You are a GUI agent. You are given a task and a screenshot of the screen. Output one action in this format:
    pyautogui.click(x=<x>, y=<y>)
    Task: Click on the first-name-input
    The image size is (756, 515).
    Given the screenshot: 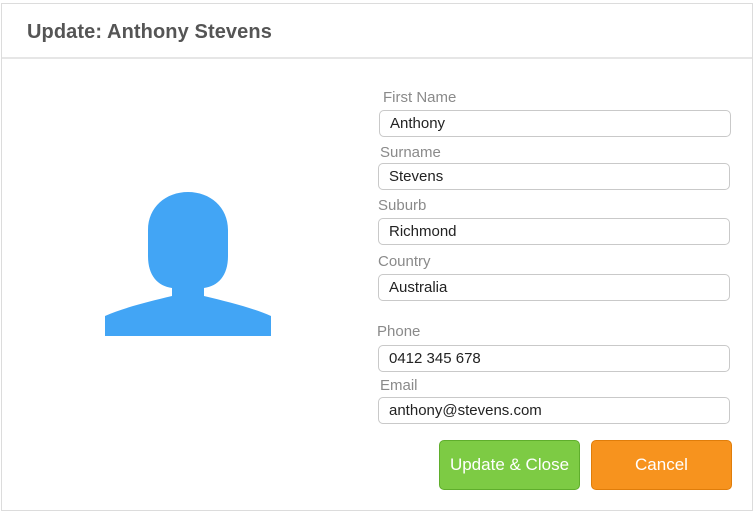 What is the action you would take?
    pyautogui.click(x=555, y=123)
    